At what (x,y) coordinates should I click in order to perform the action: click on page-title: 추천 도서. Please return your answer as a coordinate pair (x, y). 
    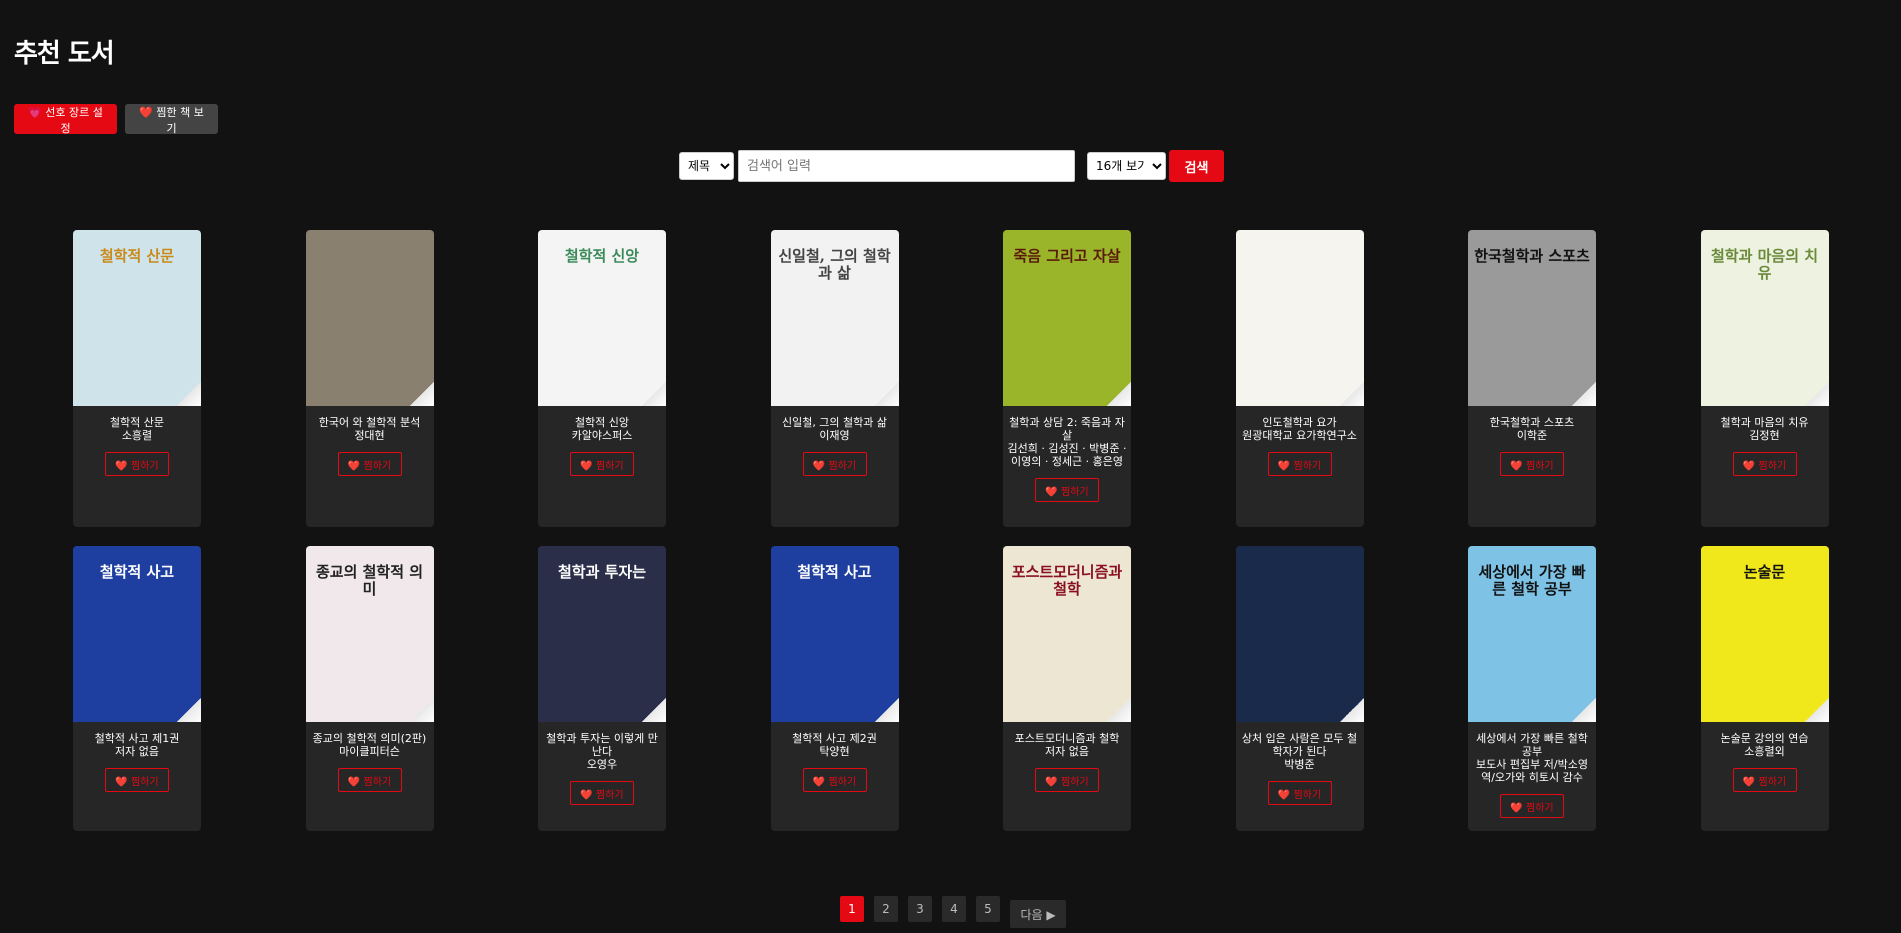
    Looking at the image, I should click on (64, 54).